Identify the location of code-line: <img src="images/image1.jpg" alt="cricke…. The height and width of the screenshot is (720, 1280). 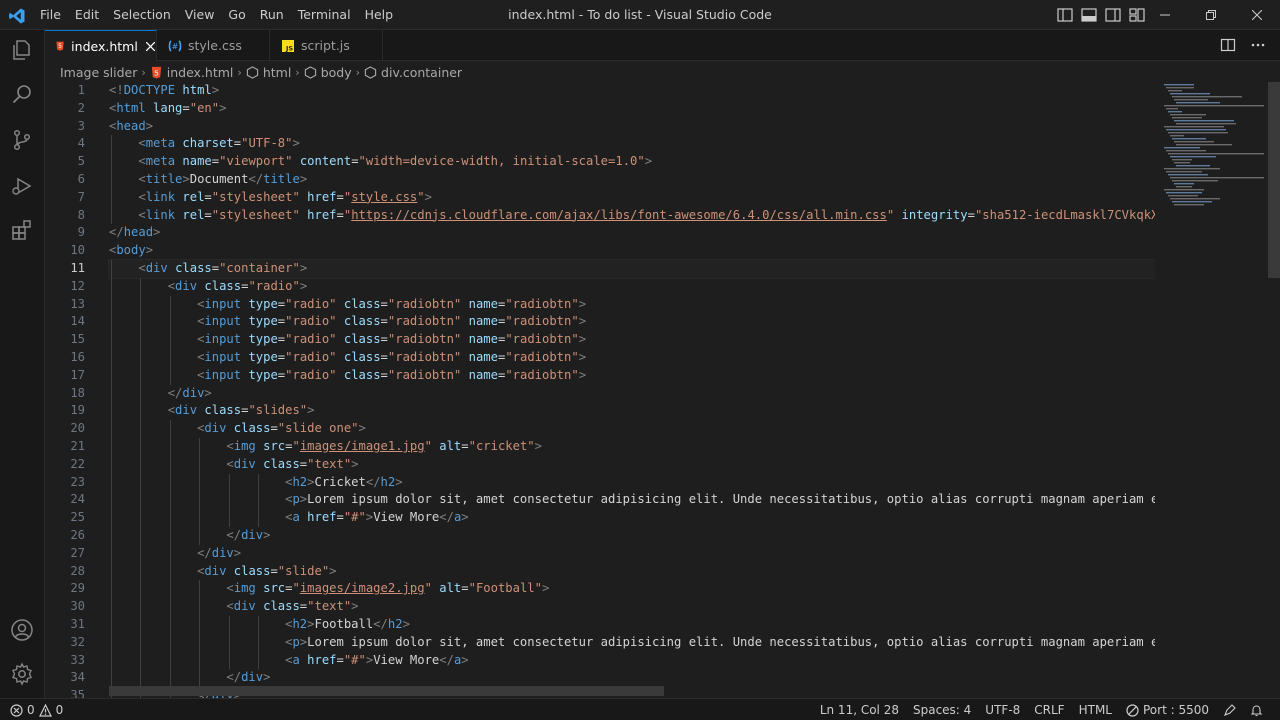
(632, 446).